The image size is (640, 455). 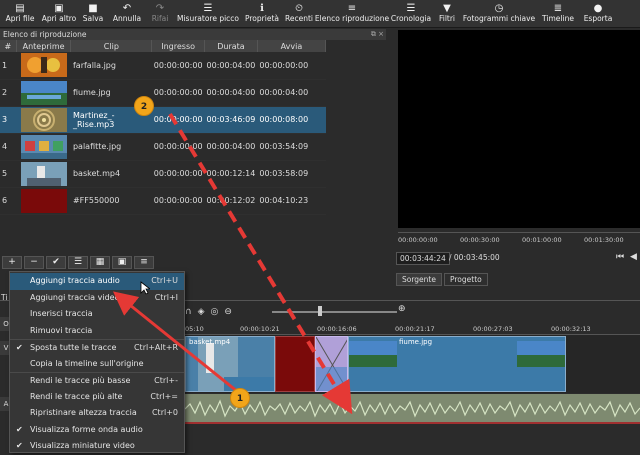 What do you see at coordinates (291, 66) in the screenshot?
I see `clip-start: 00:00:00:00` at bounding box center [291, 66].